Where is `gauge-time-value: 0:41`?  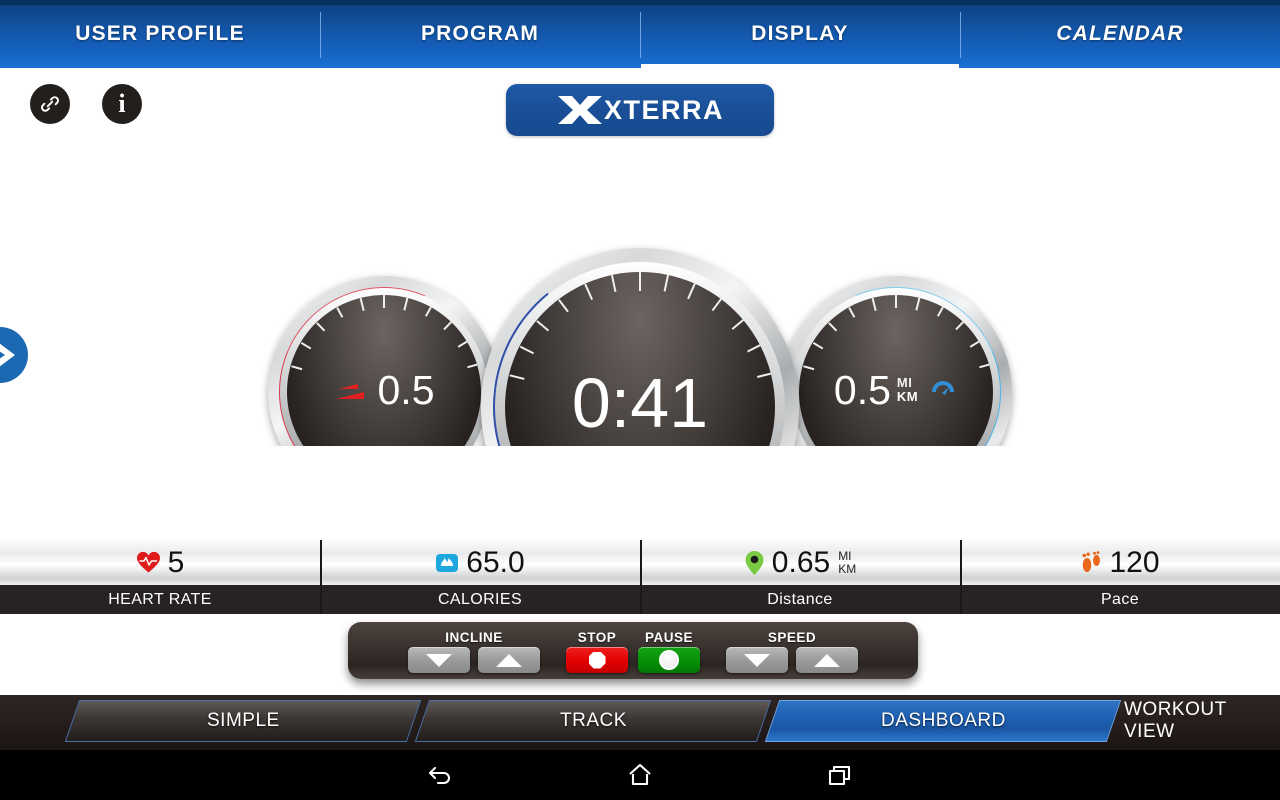 gauge-time-value: 0:41 is located at coordinates (640, 403).